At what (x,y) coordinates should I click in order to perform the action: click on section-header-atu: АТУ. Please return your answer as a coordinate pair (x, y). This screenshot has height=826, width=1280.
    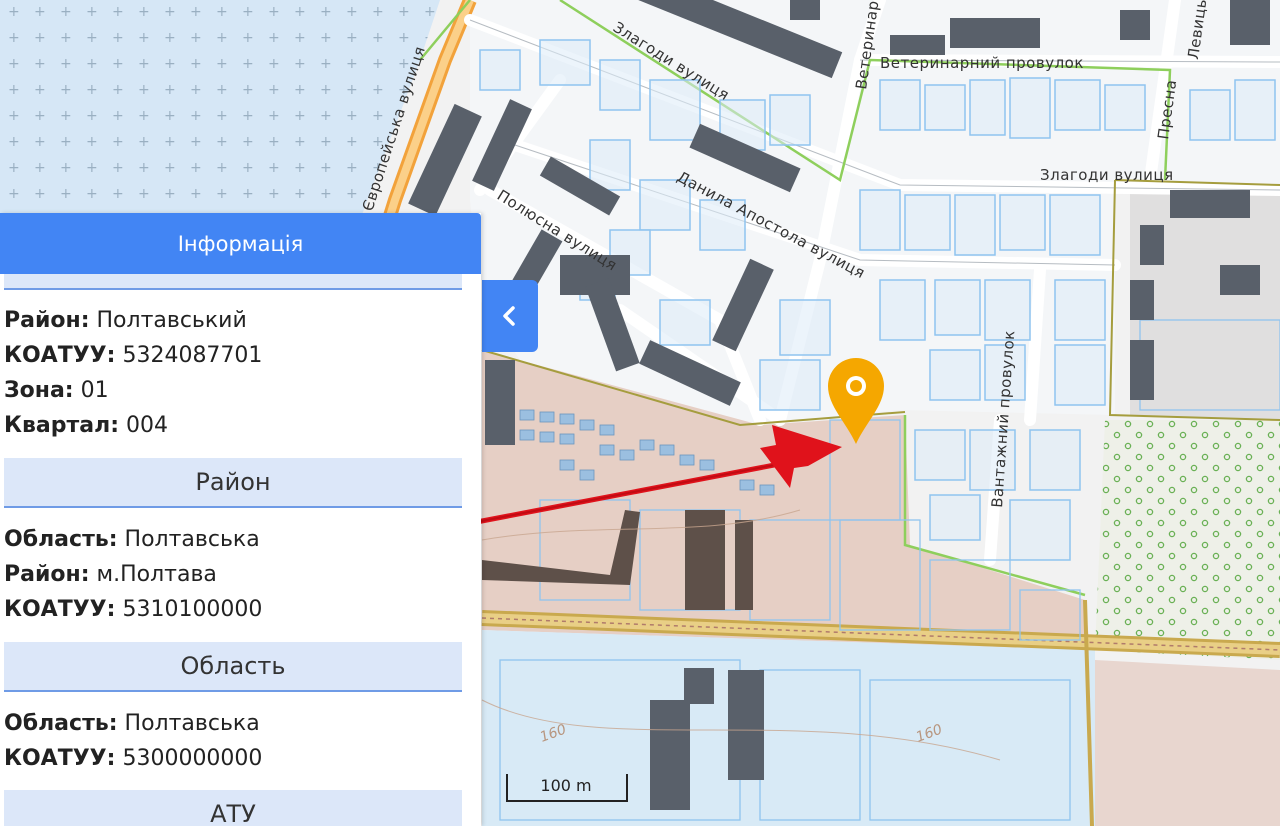
    Looking at the image, I should click on (233, 808).